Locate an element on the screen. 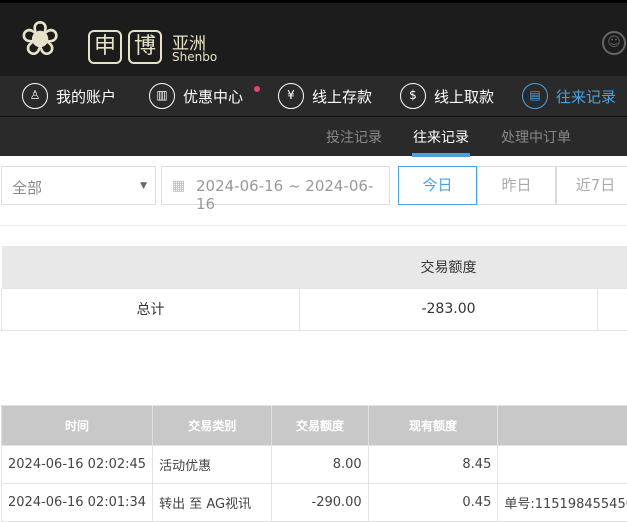 The height and width of the screenshot is (522, 627). notification-dot is located at coordinates (257, 89).